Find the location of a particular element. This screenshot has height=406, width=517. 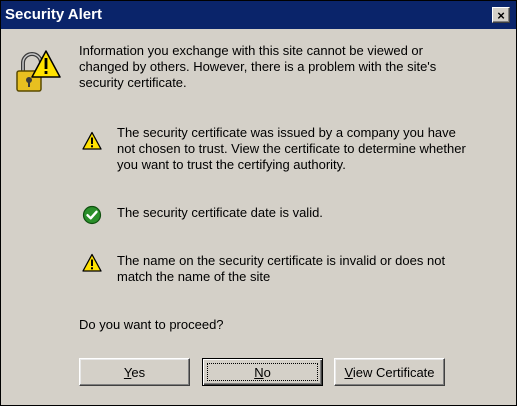

yes-button: Yes is located at coordinates (134, 372).